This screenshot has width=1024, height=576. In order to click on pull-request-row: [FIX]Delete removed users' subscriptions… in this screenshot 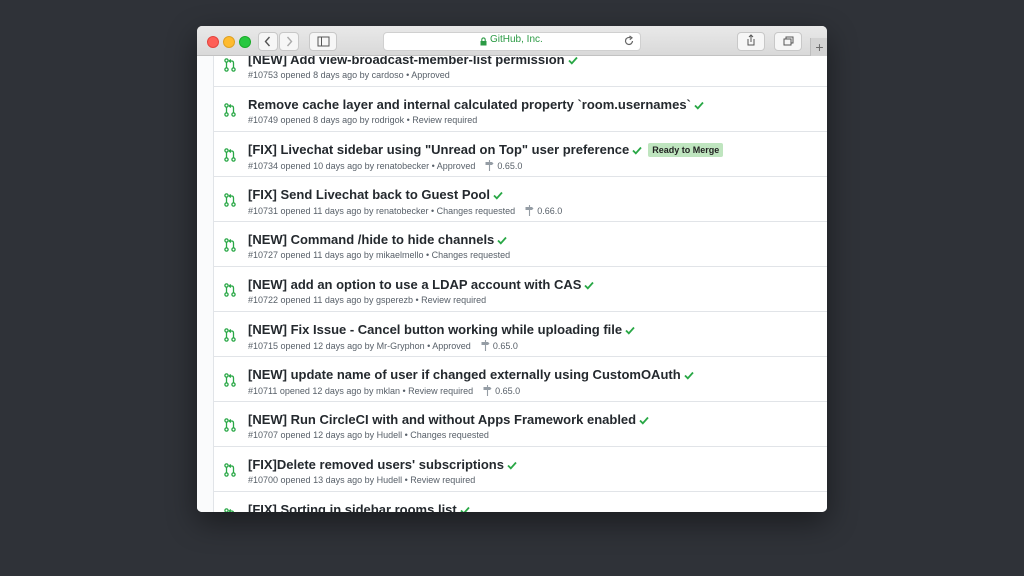, I will do `click(520, 469)`.